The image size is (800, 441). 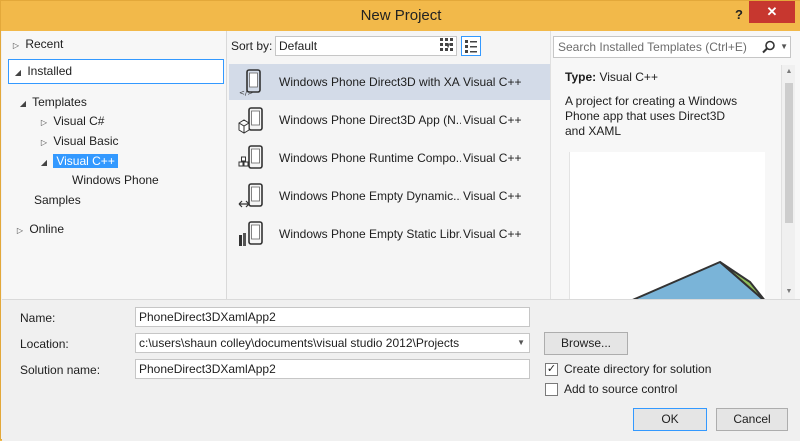 What do you see at coordinates (551, 369) in the screenshot?
I see `checkbox-checked-icon: ✓` at bounding box center [551, 369].